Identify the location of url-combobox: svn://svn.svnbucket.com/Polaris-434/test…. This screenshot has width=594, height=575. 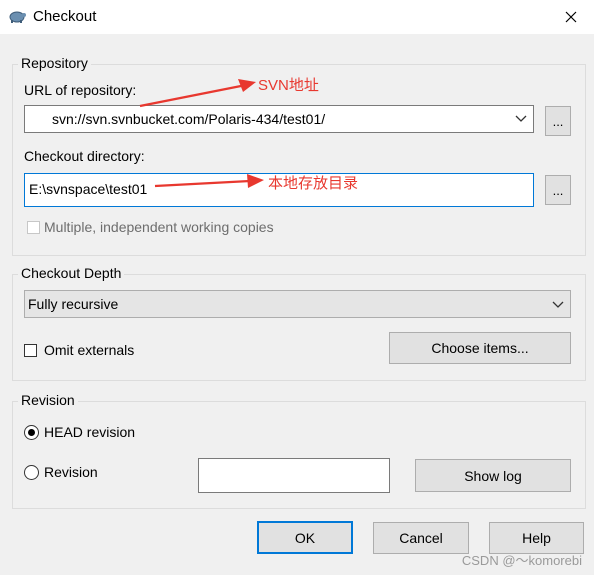
(279, 119).